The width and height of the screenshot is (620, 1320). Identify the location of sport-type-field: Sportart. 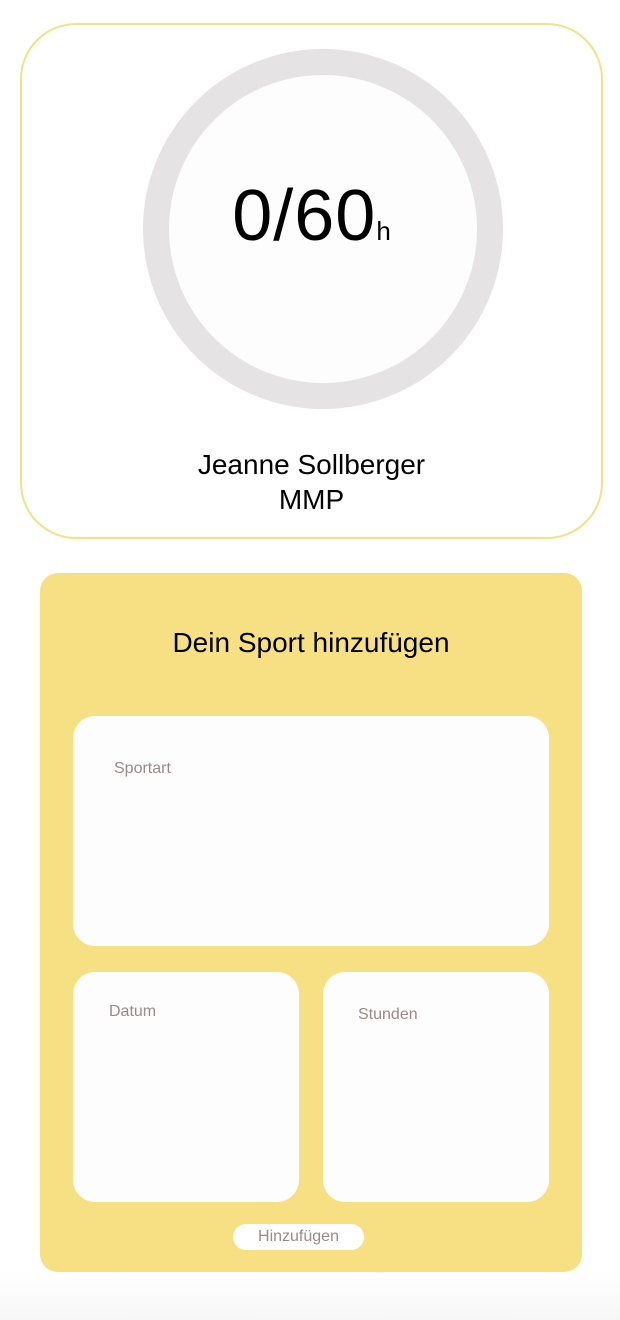
(311, 831).